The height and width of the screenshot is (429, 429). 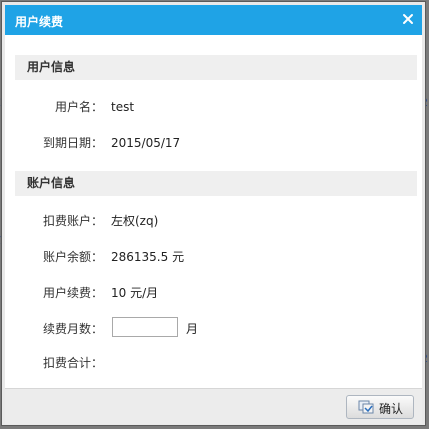 I want to click on fee-label: 用户续费：, so click(x=72, y=293).